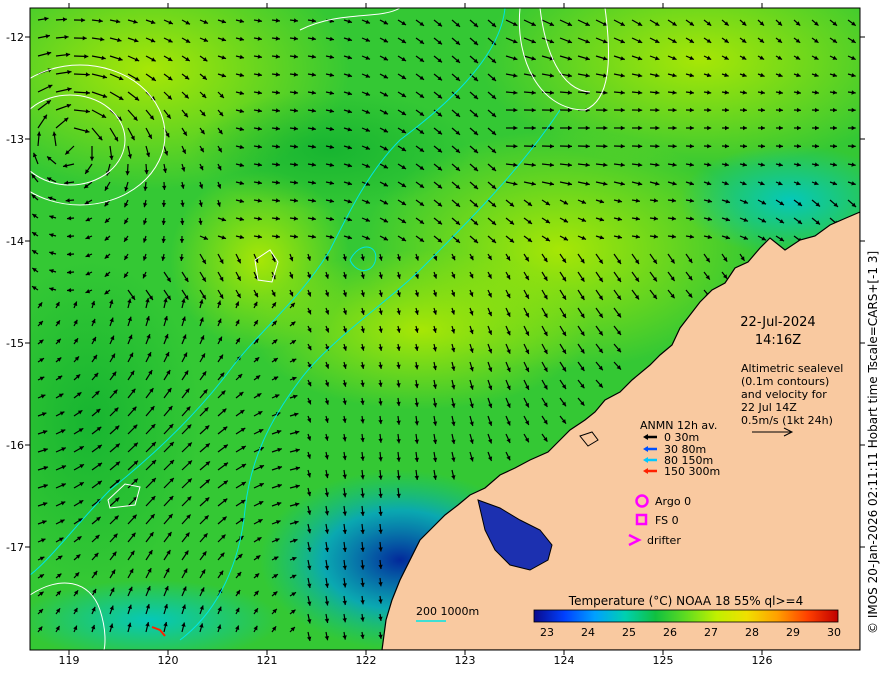 This screenshot has width=880, height=680. What do you see at coordinates (588, 632) in the screenshot?
I see `colorbar-tick-label: 24` at bounding box center [588, 632].